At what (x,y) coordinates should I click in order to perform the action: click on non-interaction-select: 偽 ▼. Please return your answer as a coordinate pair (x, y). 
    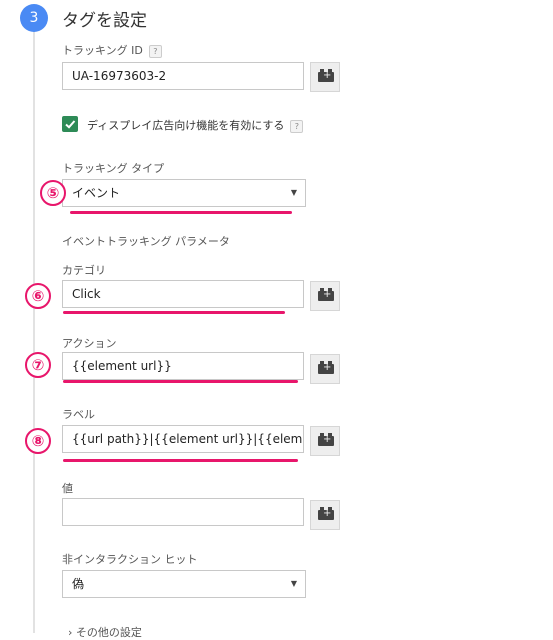
    Looking at the image, I should click on (184, 584).